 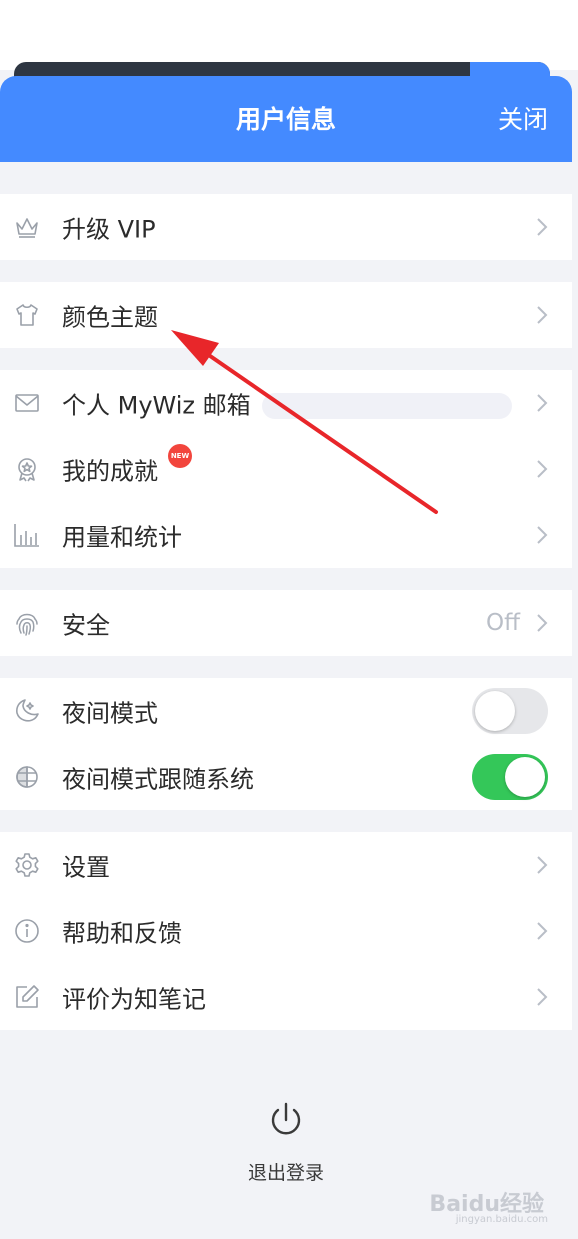 I want to click on group-vip: 升级 VIP, so click(x=286, y=227).